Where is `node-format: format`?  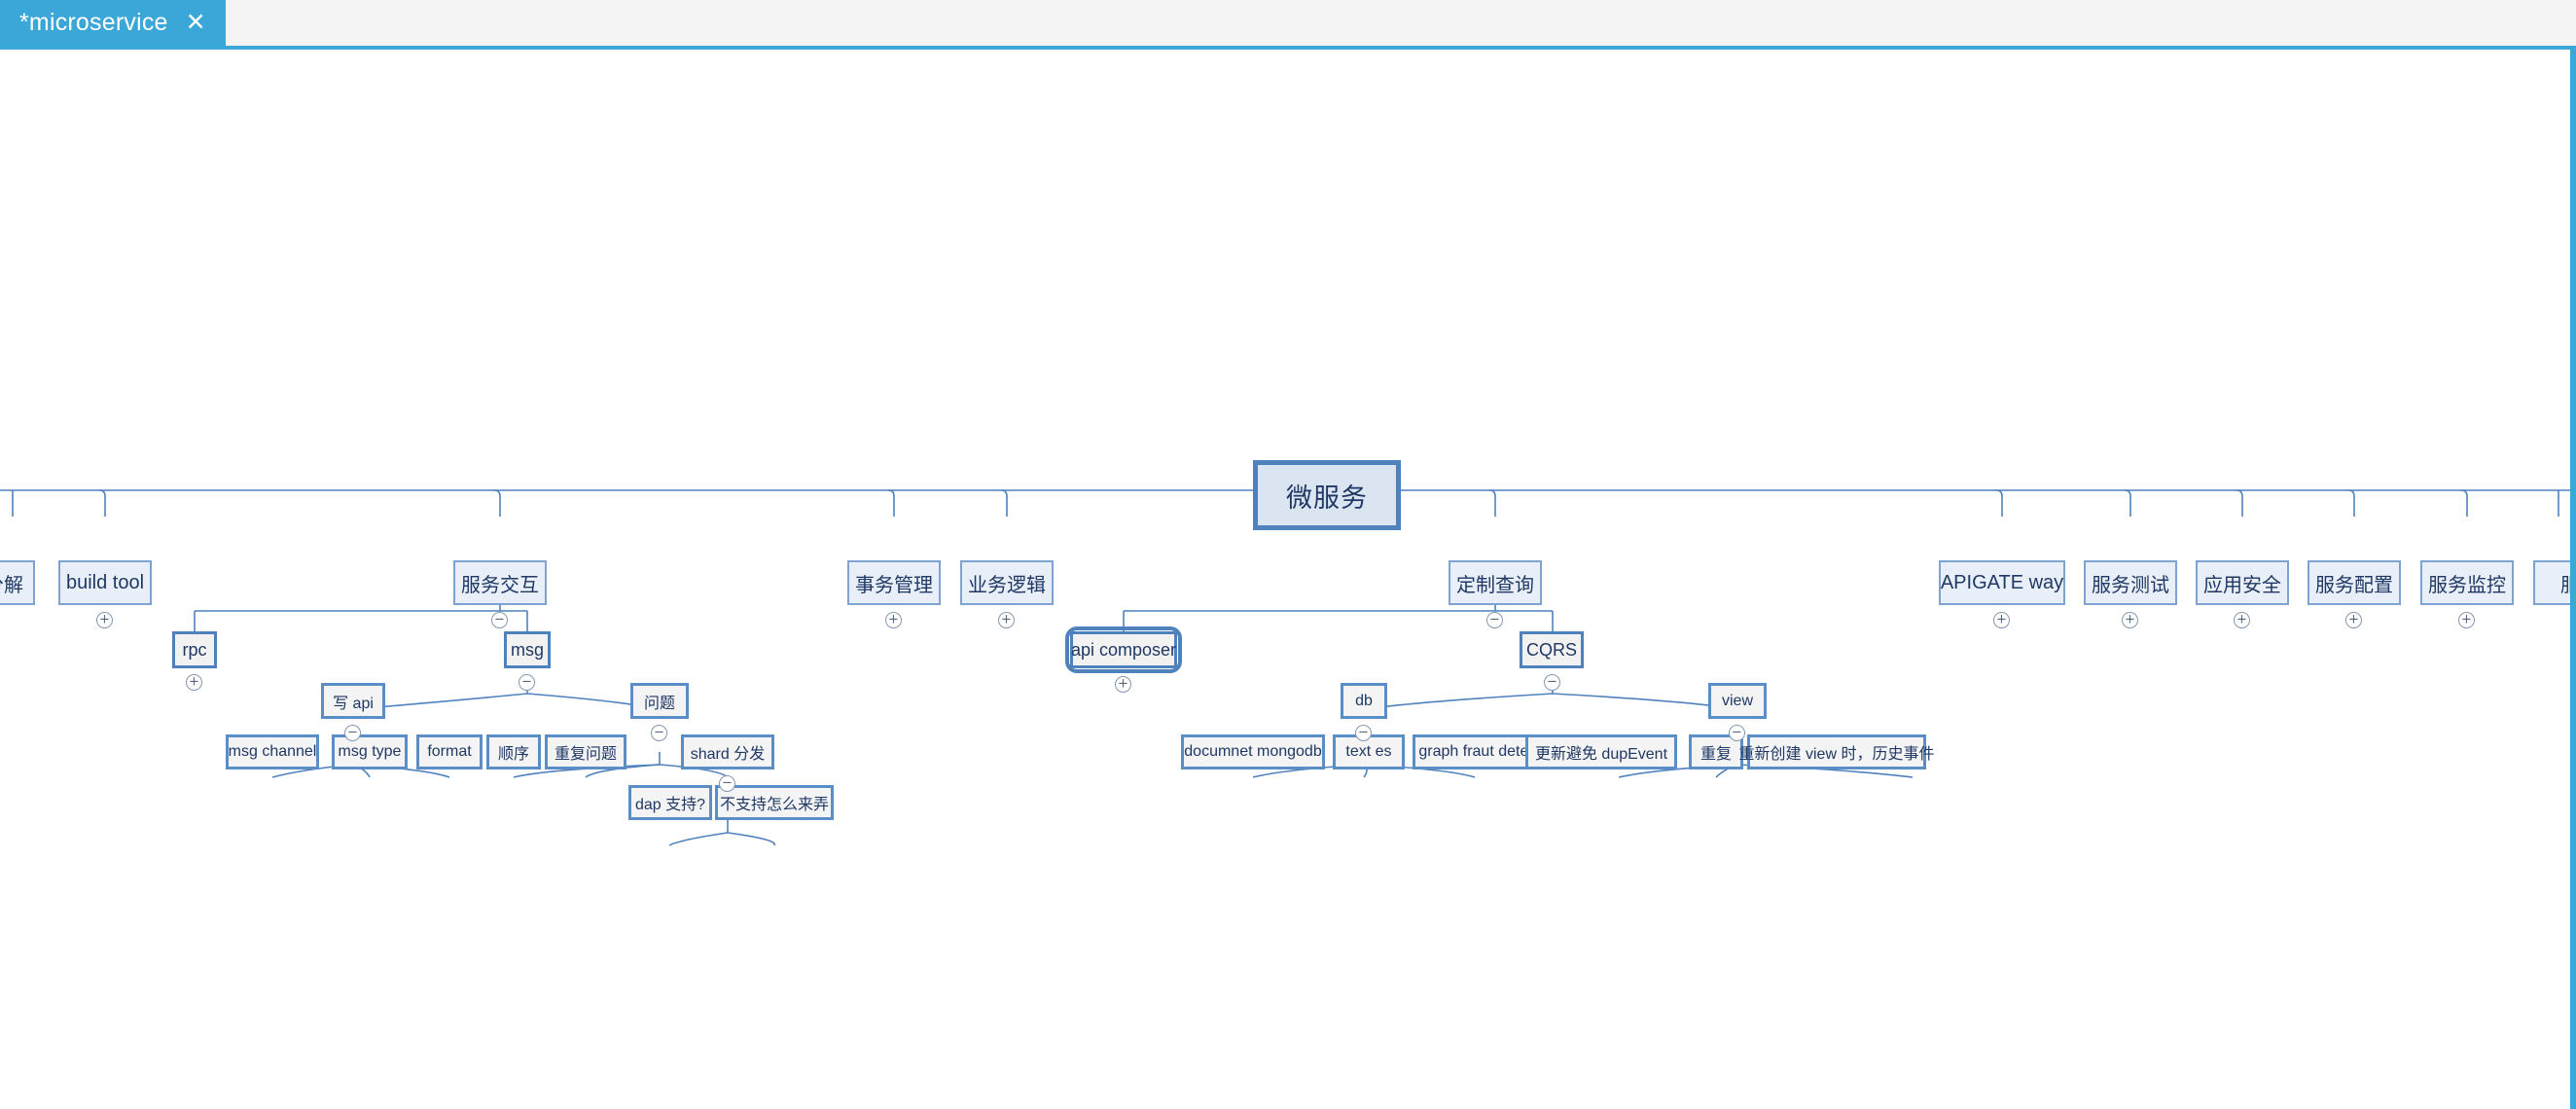
node-format: format is located at coordinates (449, 751).